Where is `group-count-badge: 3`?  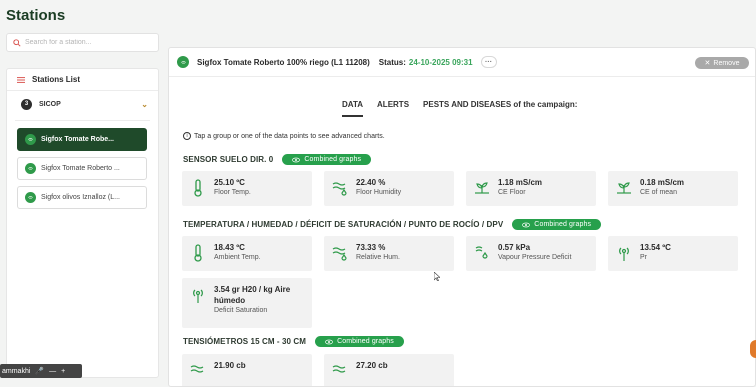 group-count-badge: 3 is located at coordinates (26, 104).